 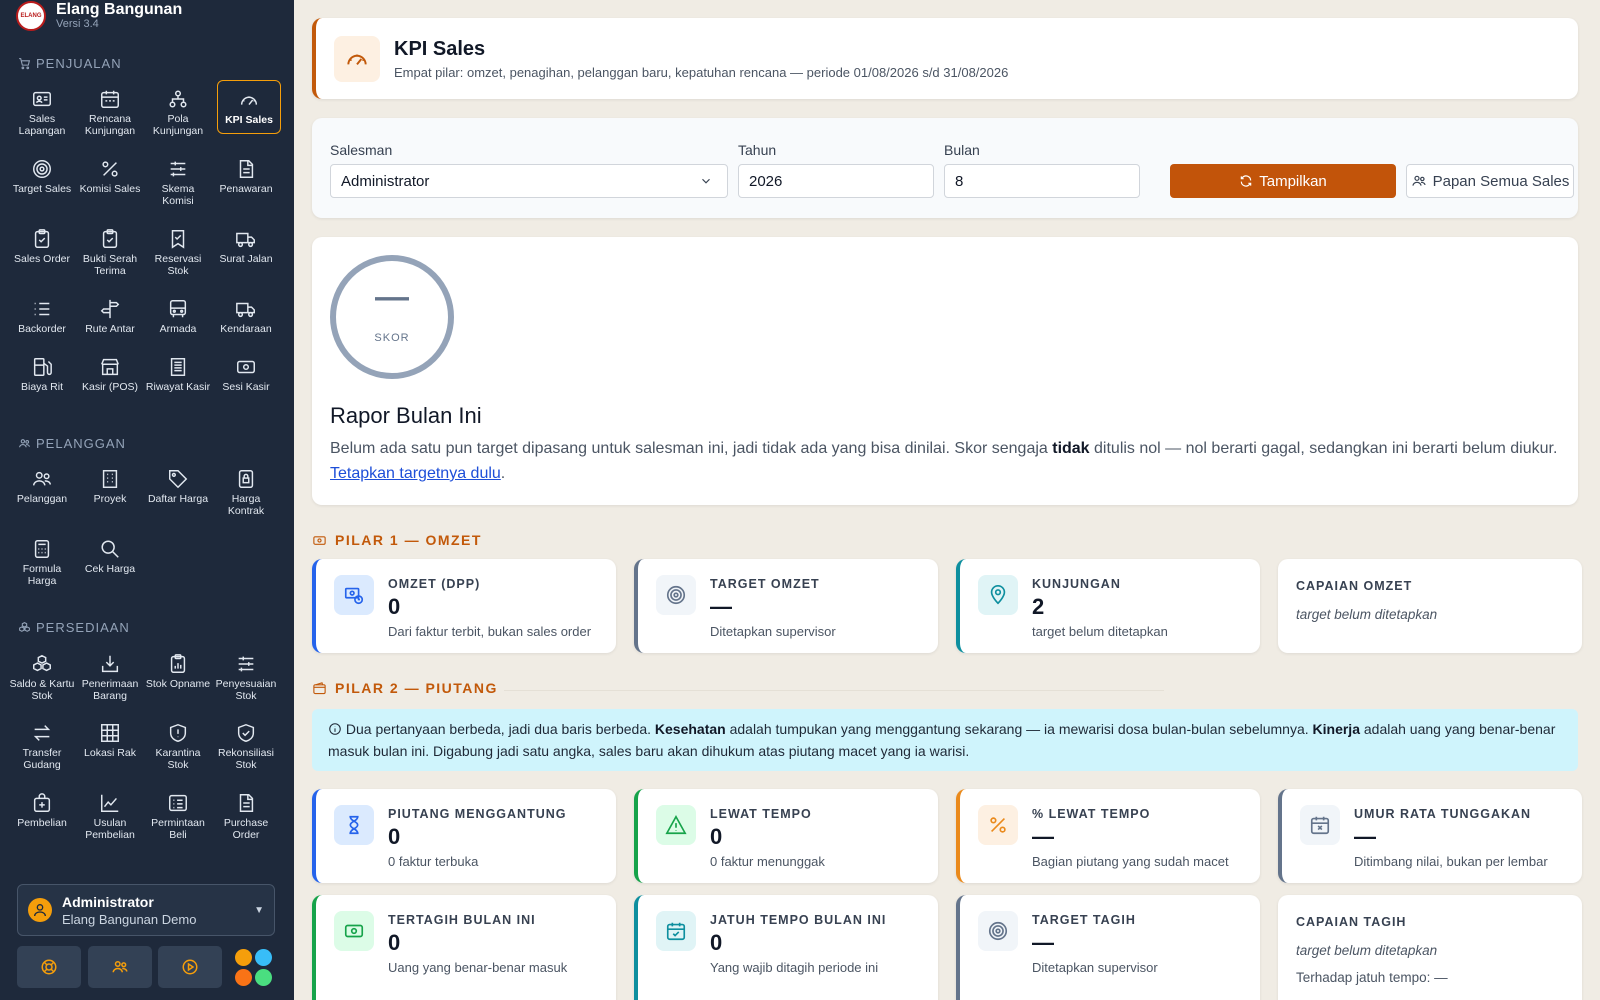 What do you see at coordinates (721, 606) in the screenshot?
I see `kpi-value: —` at bounding box center [721, 606].